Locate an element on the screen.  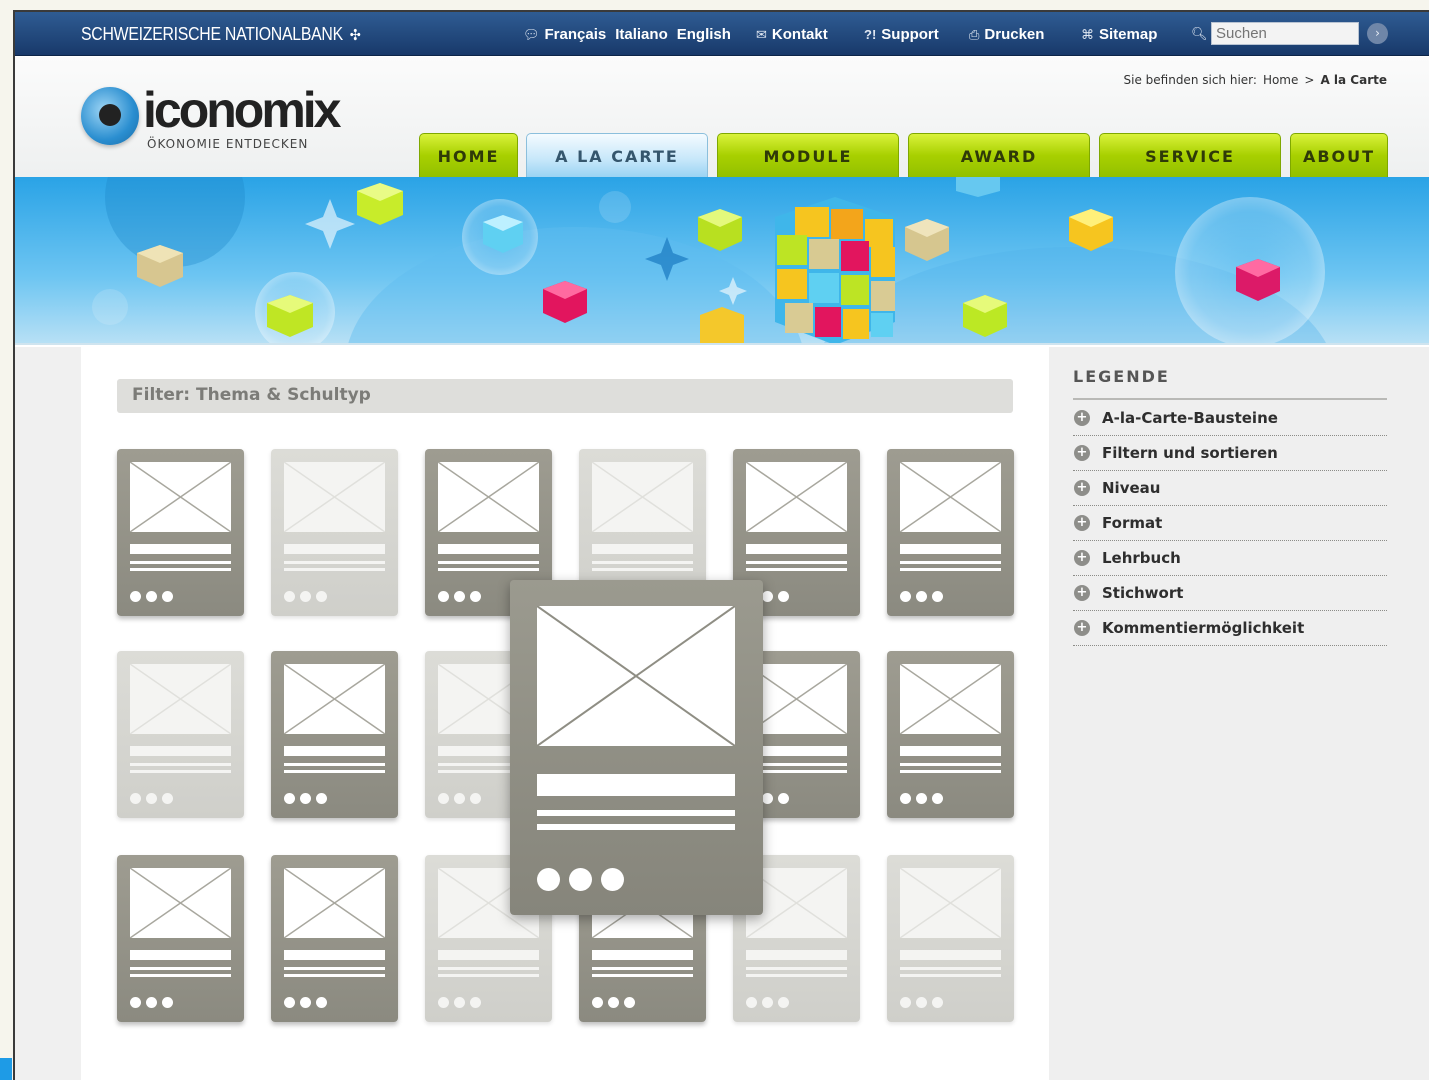
kontakt-link: ✉ Kontakt is located at coordinates (792, 34).